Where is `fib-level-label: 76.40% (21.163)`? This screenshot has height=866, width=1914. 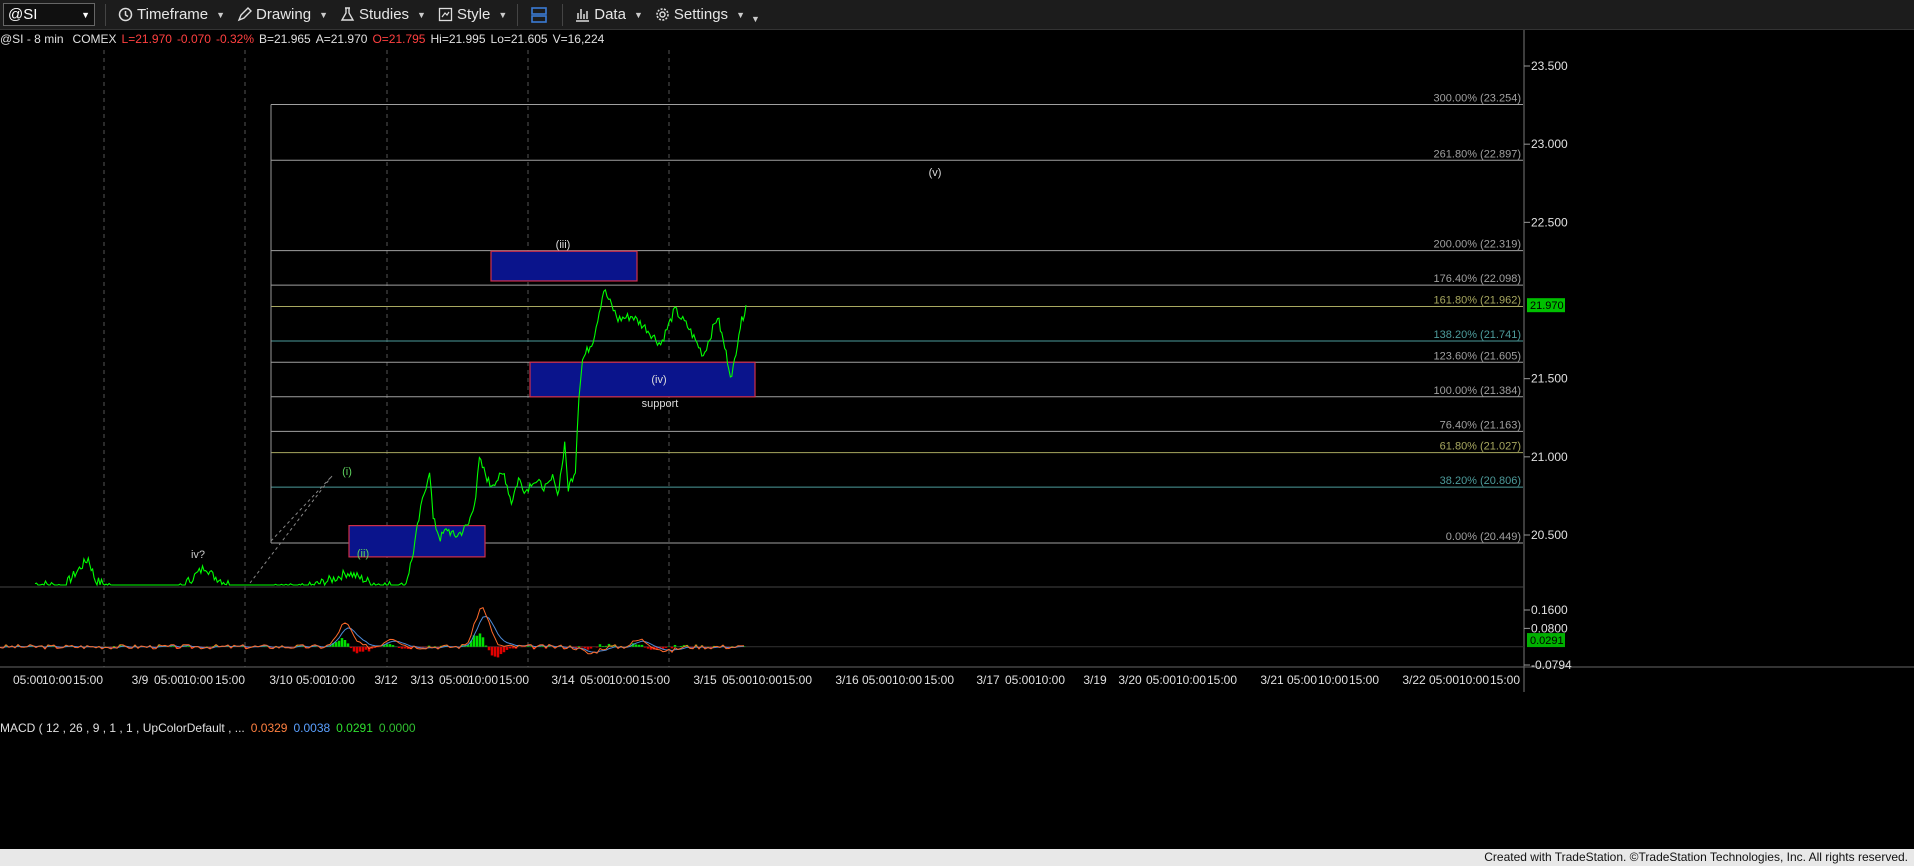 fib-level-label: 76.40% (21.163) is located at coordinates (1480, 425).